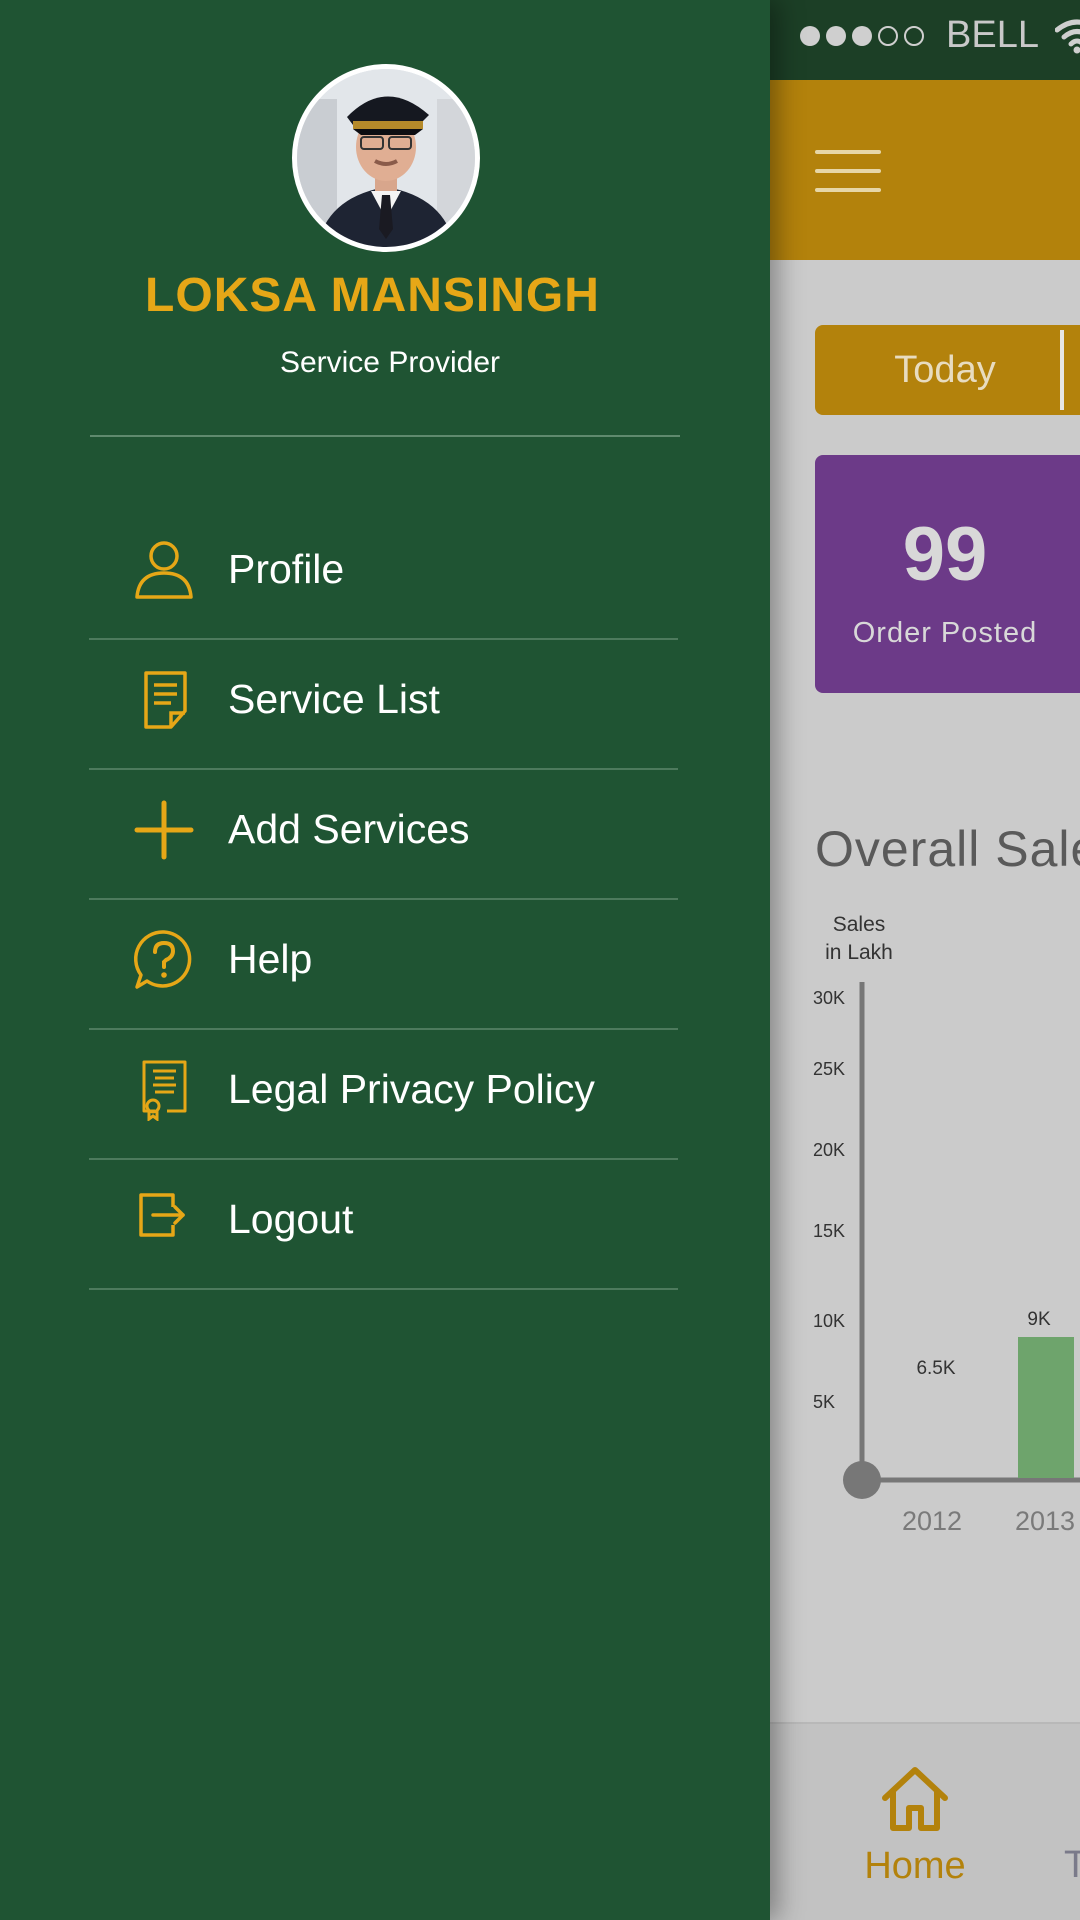 The height and width of the screenshot is (1920, 1080). What do you see at coordinates (411, 1089) in the screenshot?
I see `menu-label: Legal Privacy Policy` at bounding box center [411, 1089].